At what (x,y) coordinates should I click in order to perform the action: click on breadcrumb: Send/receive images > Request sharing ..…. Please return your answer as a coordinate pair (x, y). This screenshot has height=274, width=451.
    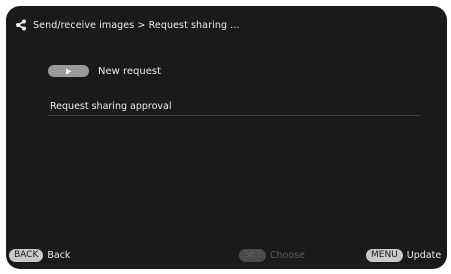
    Looking at the image, I should click on (127, 25).